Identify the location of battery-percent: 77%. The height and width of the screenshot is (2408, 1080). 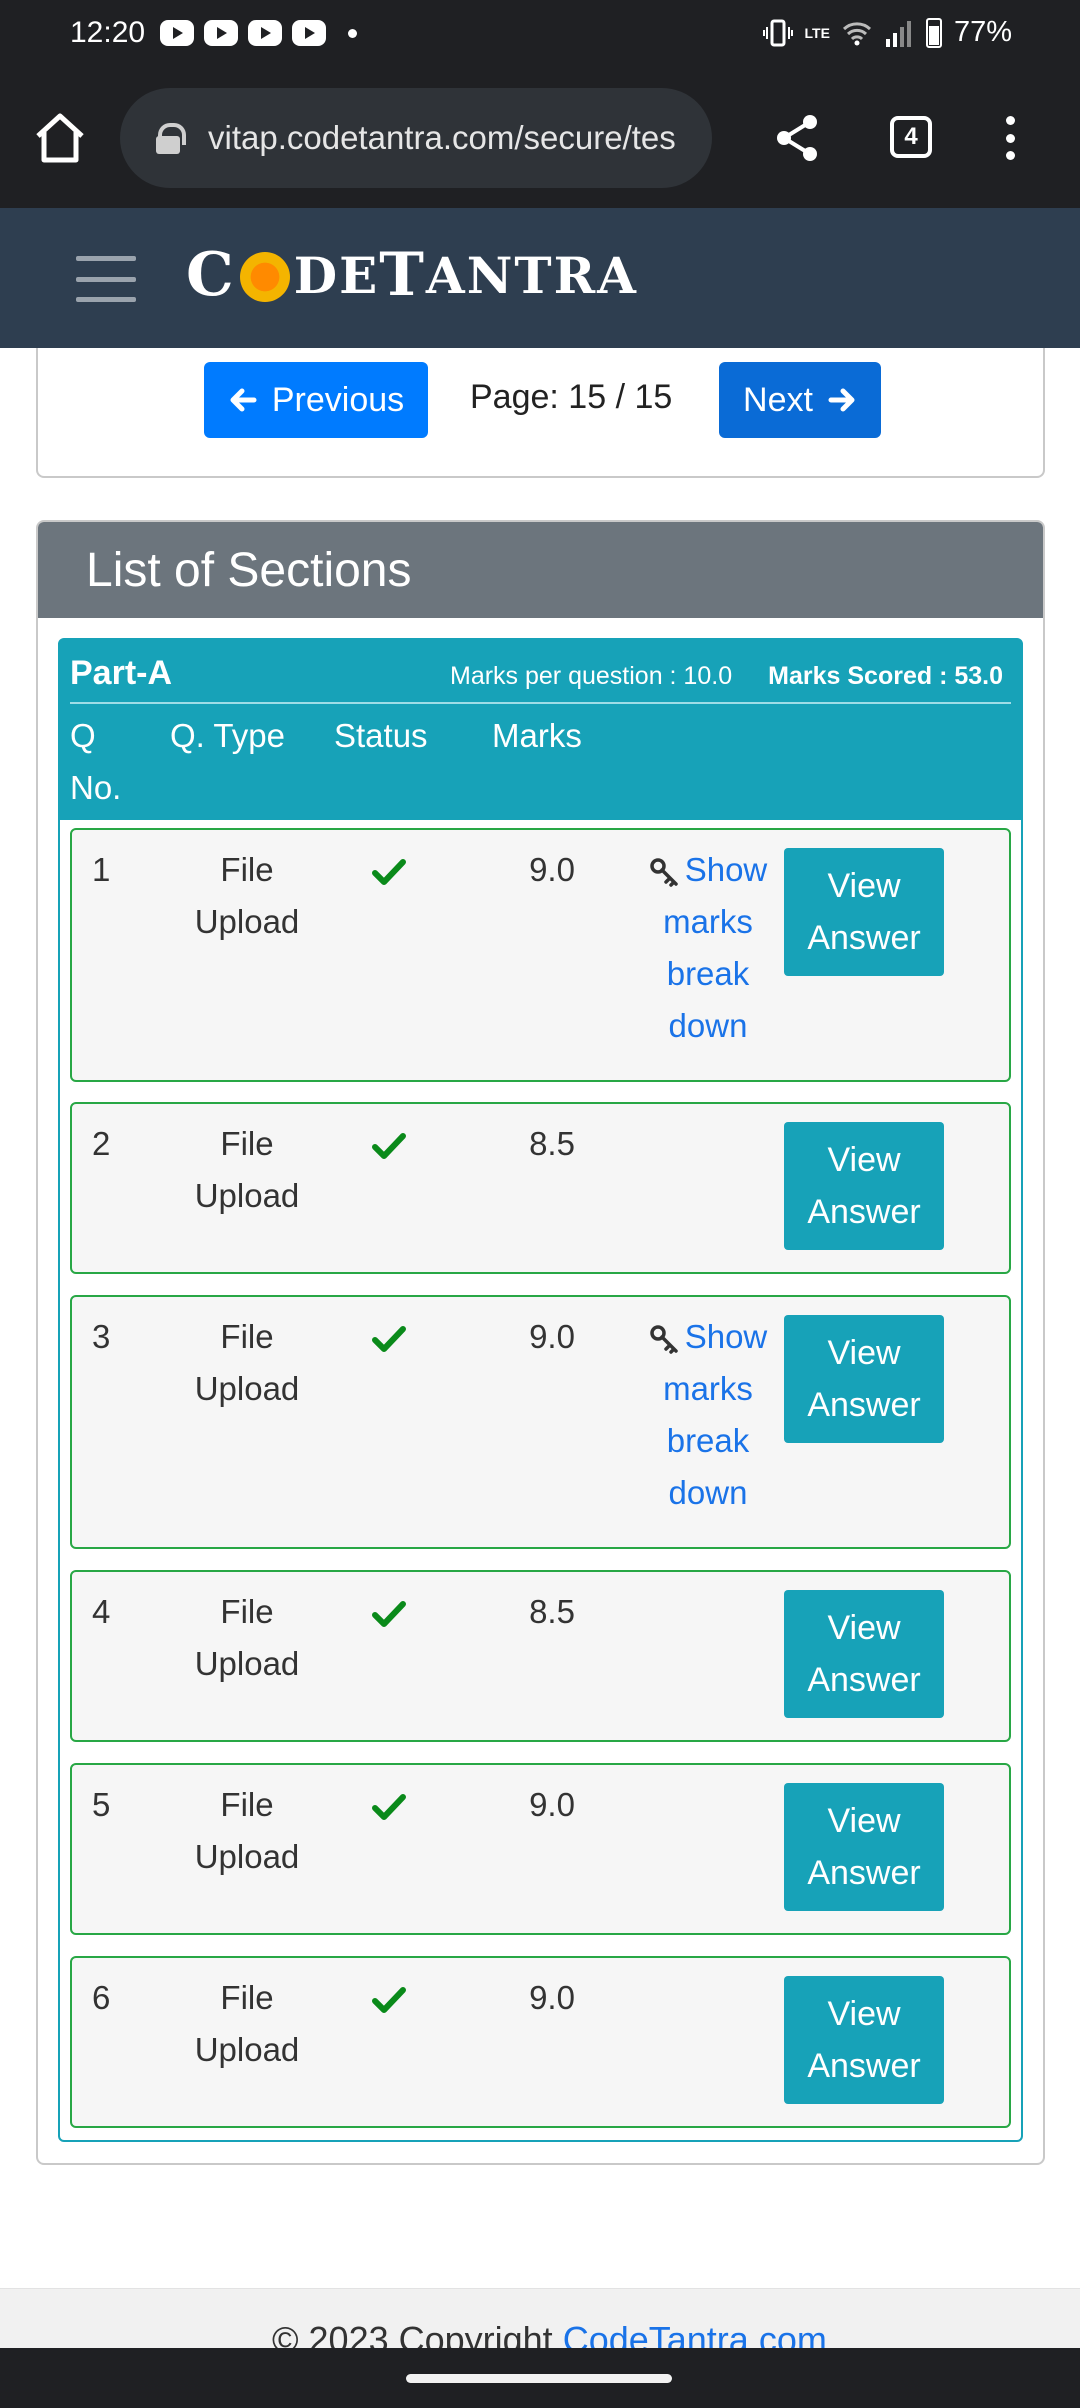
(982, 32).